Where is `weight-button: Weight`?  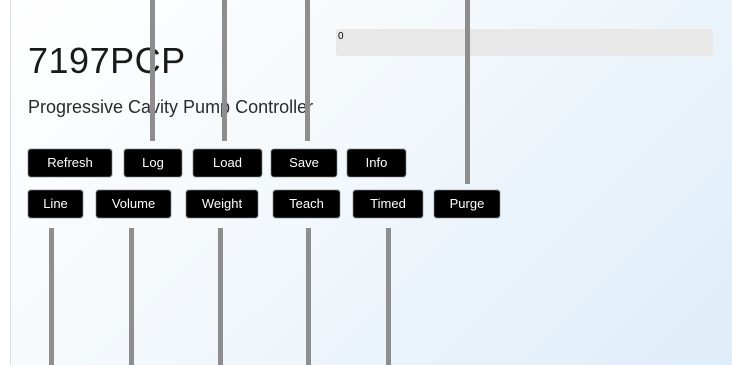 weight-button: Weight is located at coordinates (222, 204).